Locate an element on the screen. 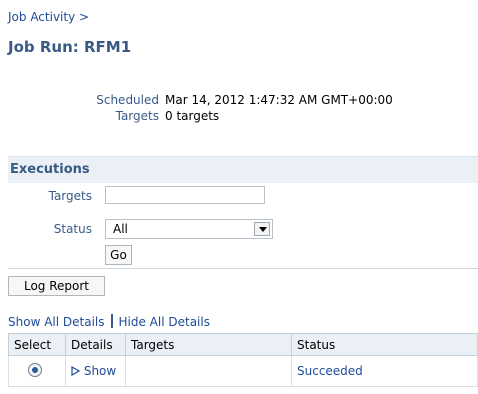  breadcrumb: Job Activity > is located at coordinates (48, 17).